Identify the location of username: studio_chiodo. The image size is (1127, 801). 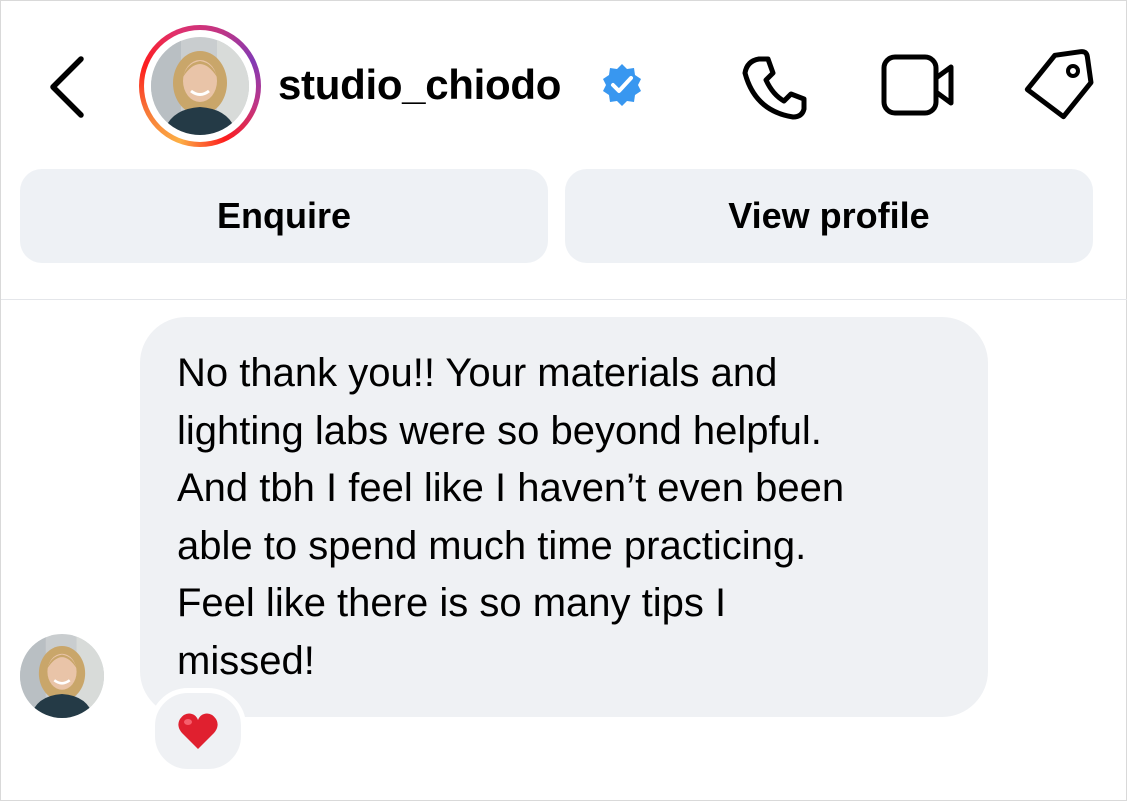
(419, 85).